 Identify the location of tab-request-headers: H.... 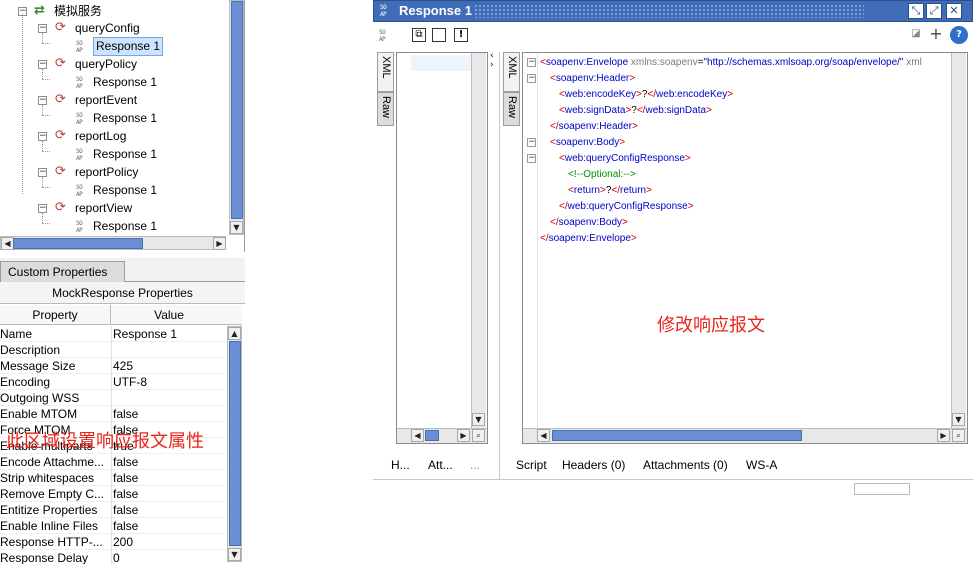
(400, 465).